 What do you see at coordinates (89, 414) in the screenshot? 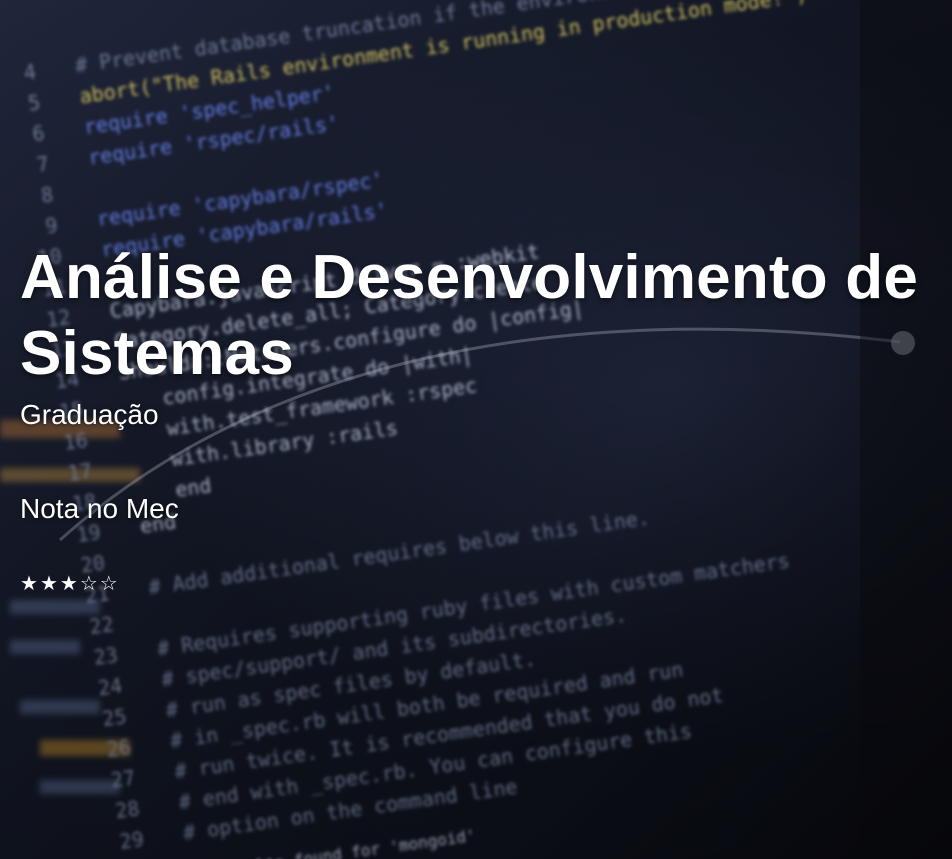
I see `course-level: Graduação` at bounding box center [89, 414].